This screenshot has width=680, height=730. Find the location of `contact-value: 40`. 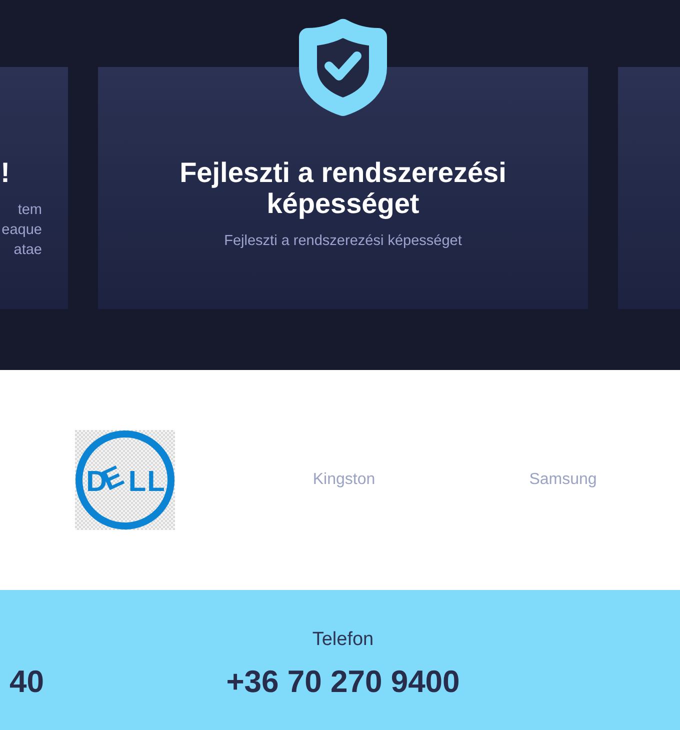

contact-value: 40 is located at coordinates (26, 682).